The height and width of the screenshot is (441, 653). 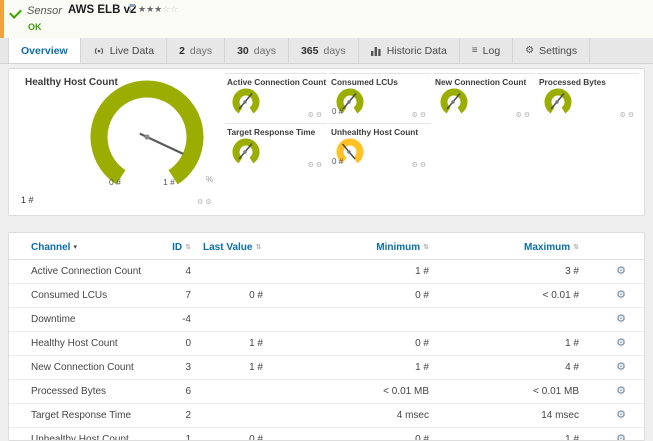 I want to click on page-title: AWS ELB v2, so click(x=102, y=10).